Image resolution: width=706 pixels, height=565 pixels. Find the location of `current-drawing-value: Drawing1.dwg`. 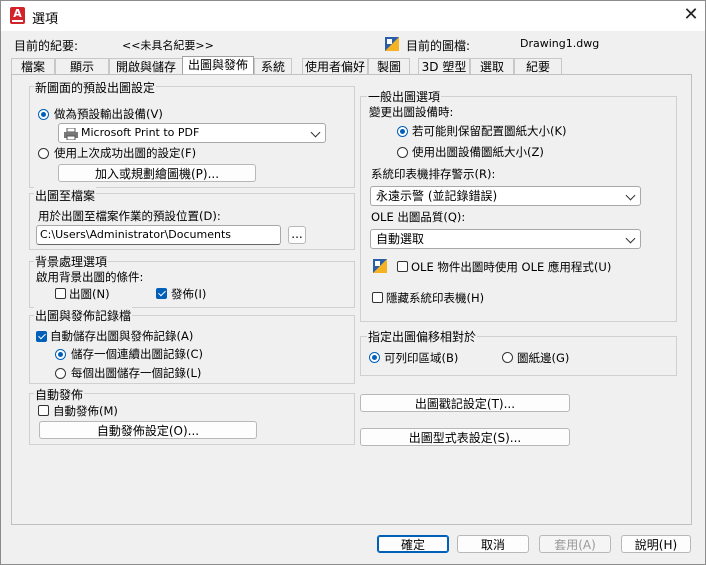

current-drawing-value: Drawing1.dwg is located at coordinates (560, 43).